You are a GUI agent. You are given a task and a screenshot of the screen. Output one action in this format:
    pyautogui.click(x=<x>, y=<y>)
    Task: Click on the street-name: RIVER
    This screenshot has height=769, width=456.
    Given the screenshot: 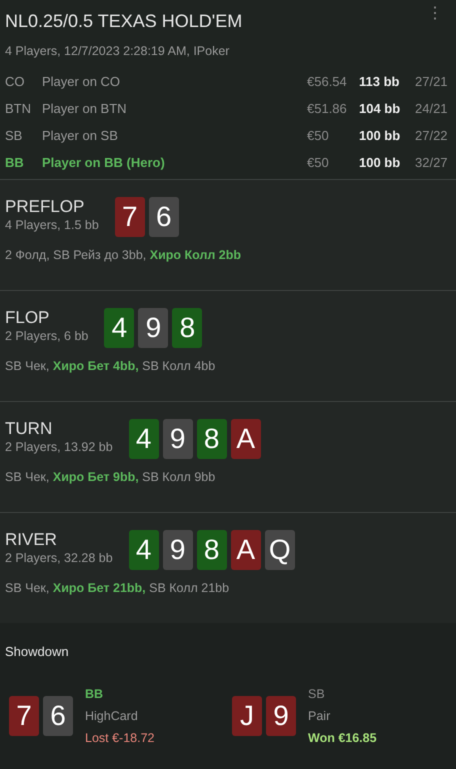 What is the action you would take?
    pyautogui.click(x=31, y=540)
    